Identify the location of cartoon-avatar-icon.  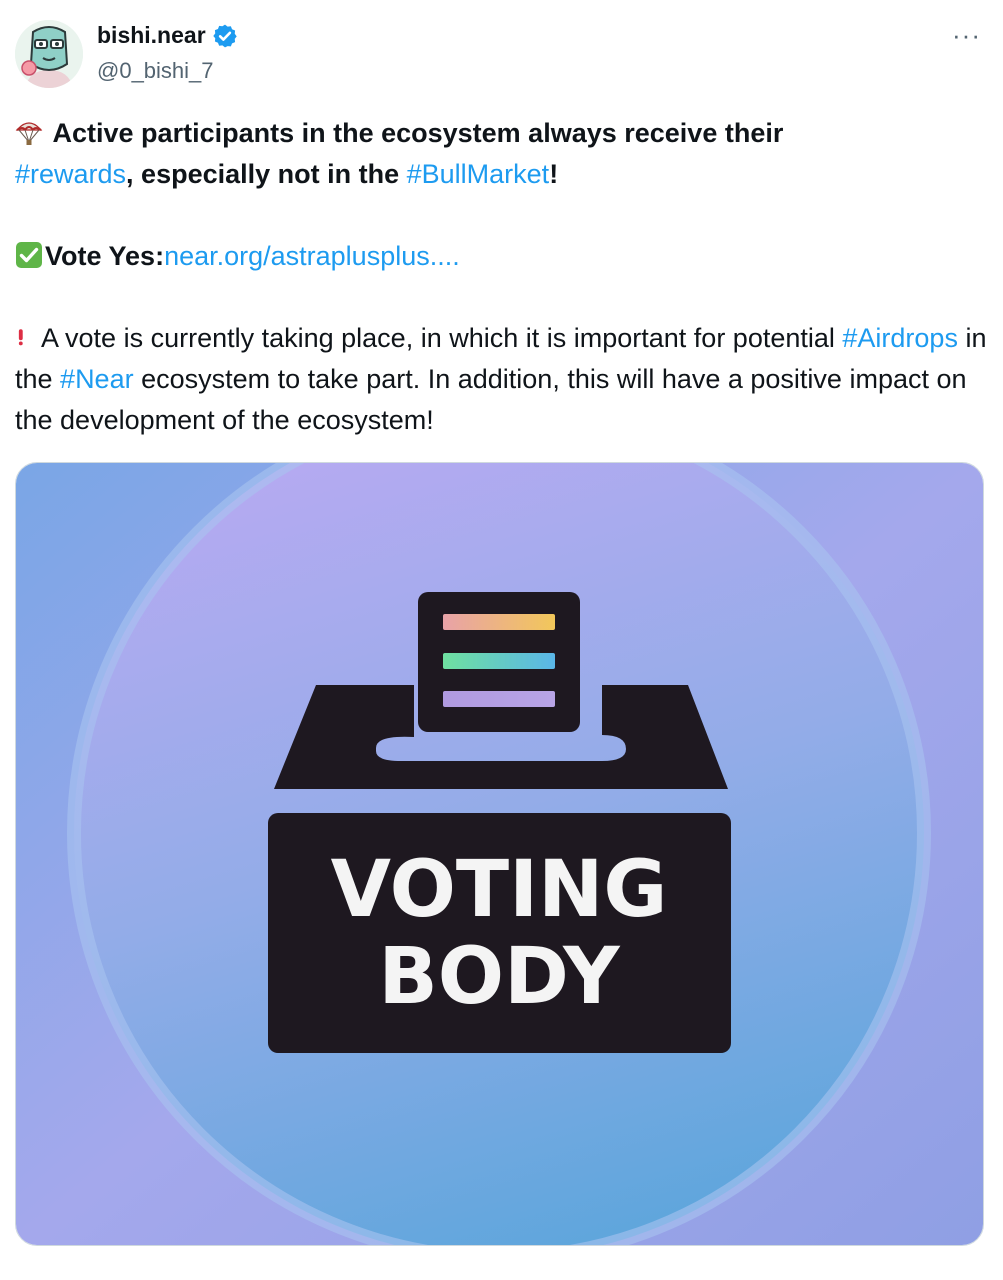
(49, 54).